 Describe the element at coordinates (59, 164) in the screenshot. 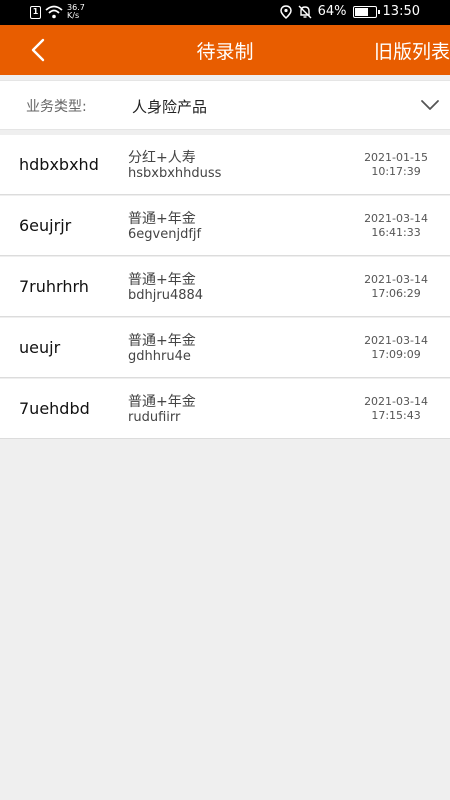

I see `record-name: hdbxbxhd` at that location.